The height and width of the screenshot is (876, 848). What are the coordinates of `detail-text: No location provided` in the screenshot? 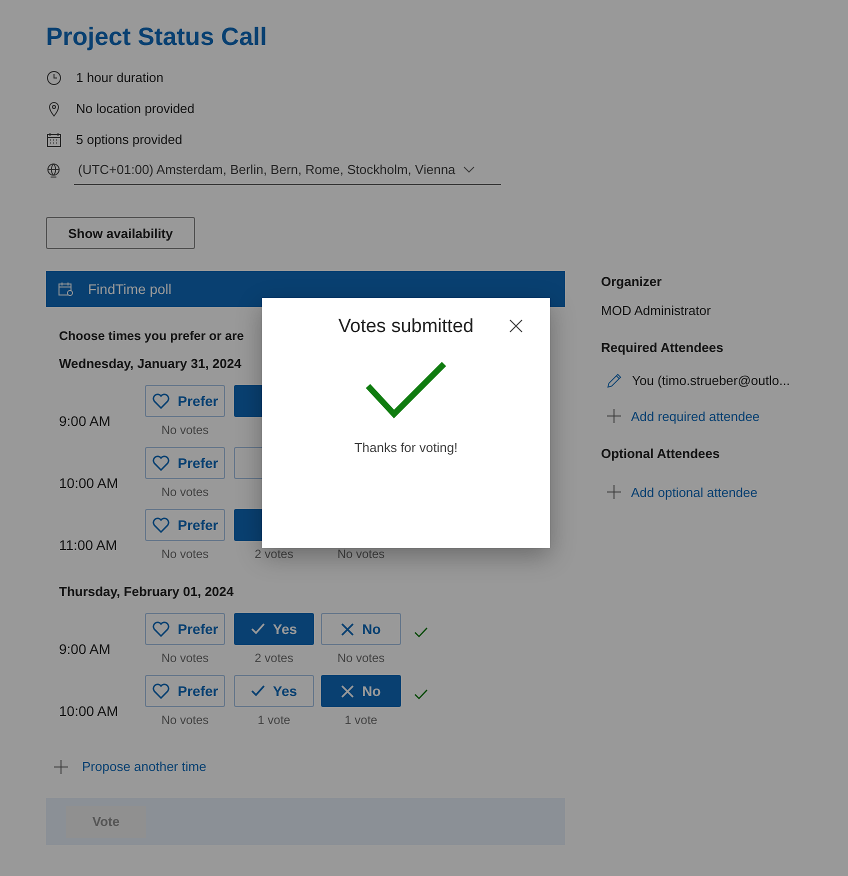 It's located at (135, 108).